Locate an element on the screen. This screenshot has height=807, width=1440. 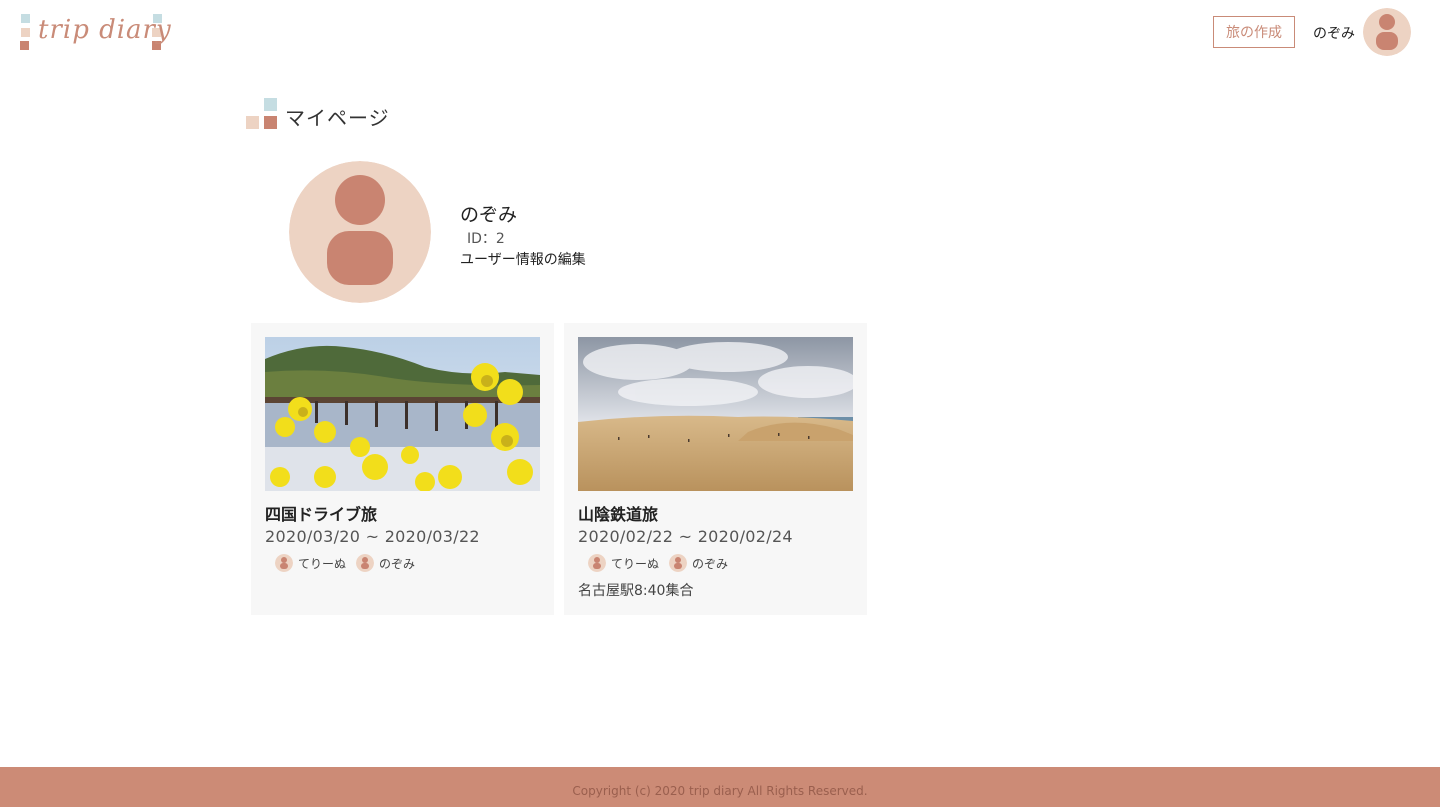
profile-name: のぞみ is located at coordinates (489, 215).